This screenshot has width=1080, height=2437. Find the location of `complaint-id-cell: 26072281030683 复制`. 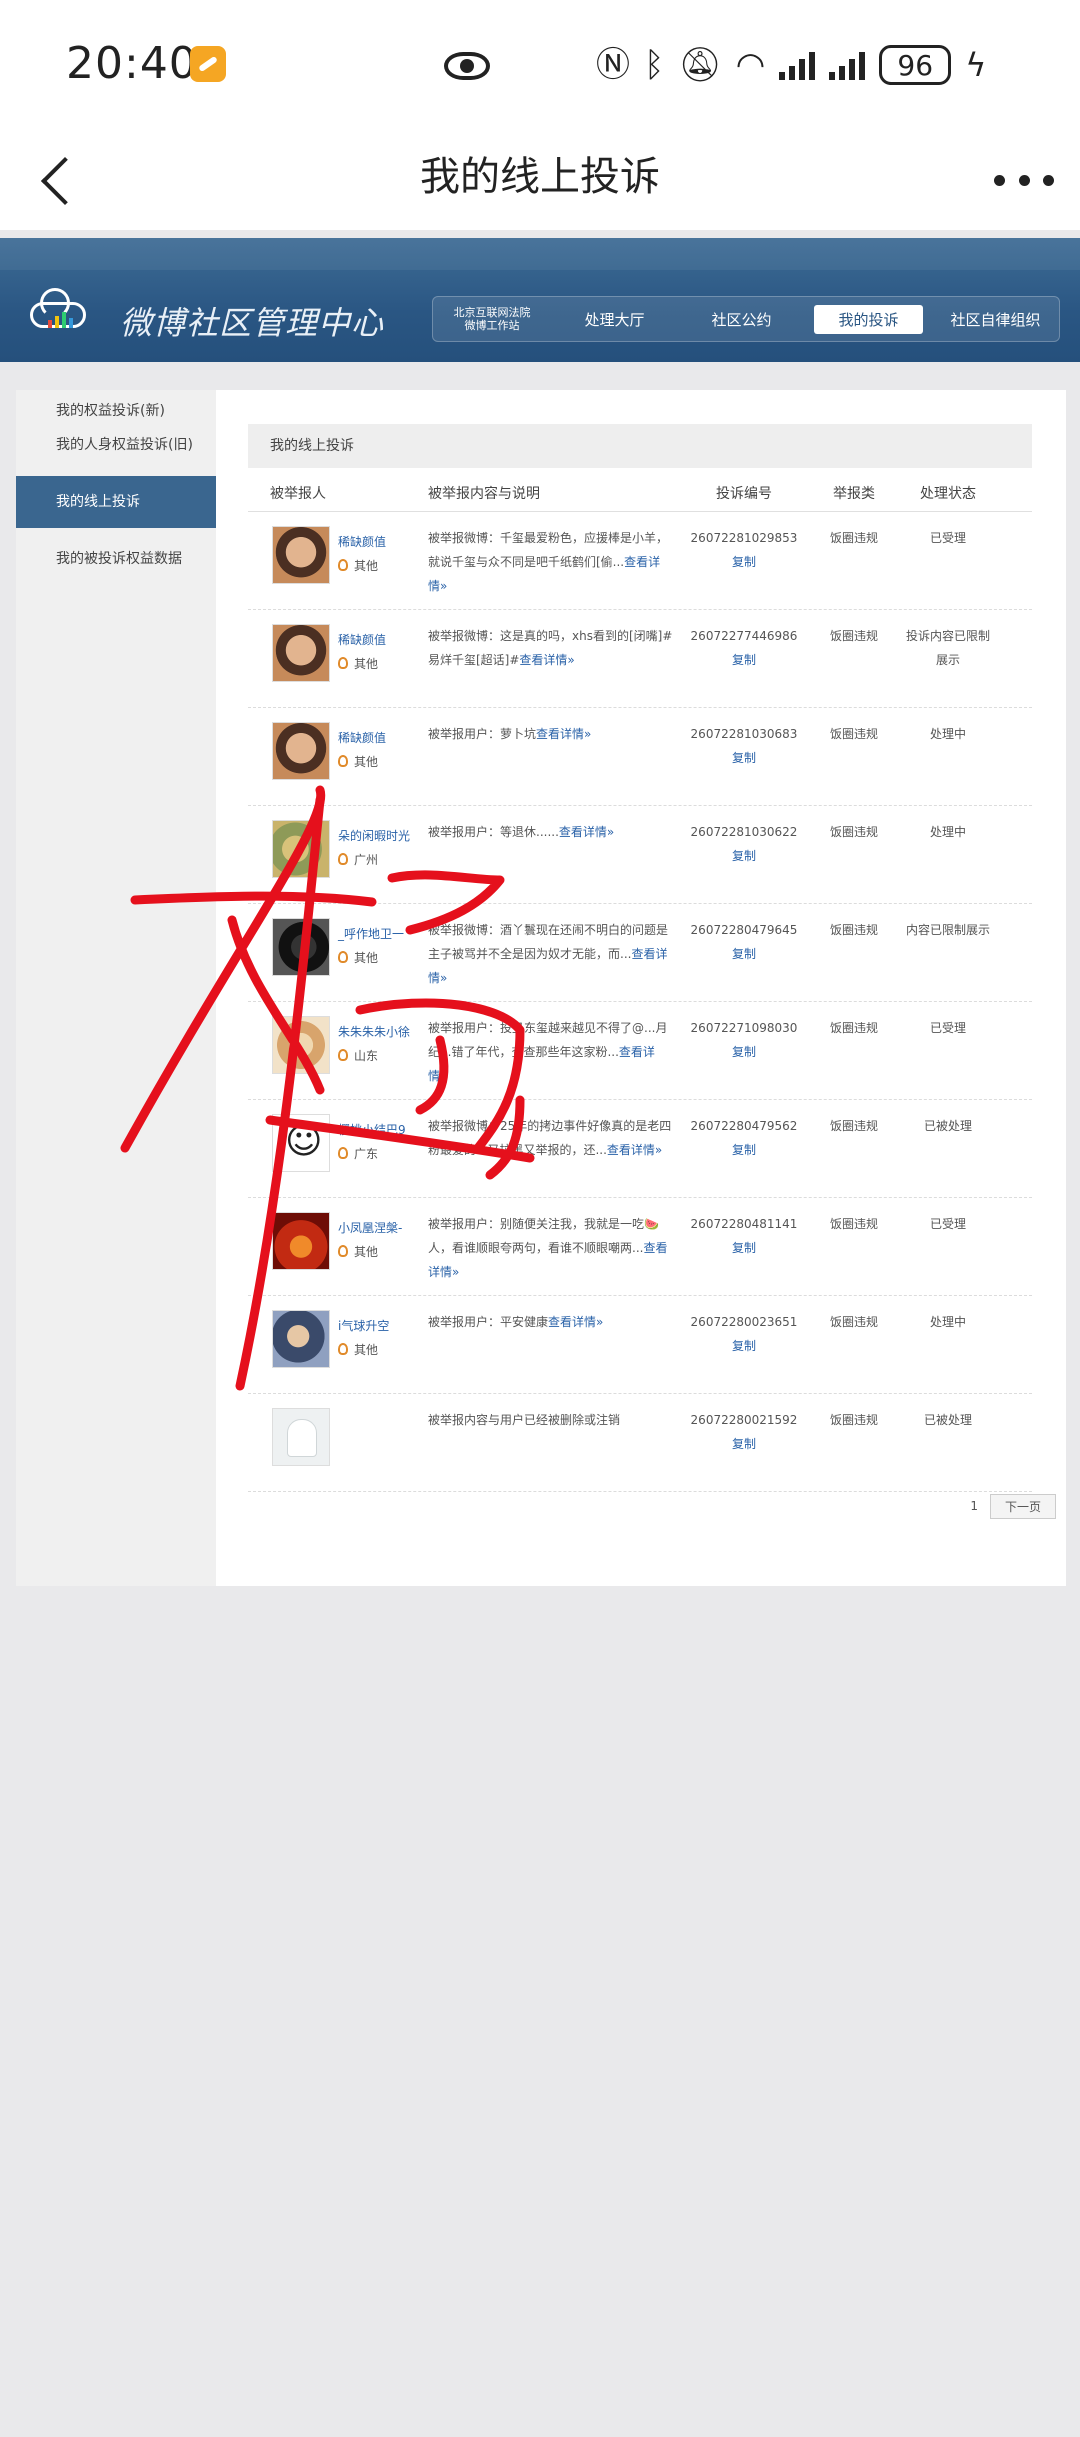

complaint-id-cell: 26072281030683 复制 is located at coordinates (744, 756).